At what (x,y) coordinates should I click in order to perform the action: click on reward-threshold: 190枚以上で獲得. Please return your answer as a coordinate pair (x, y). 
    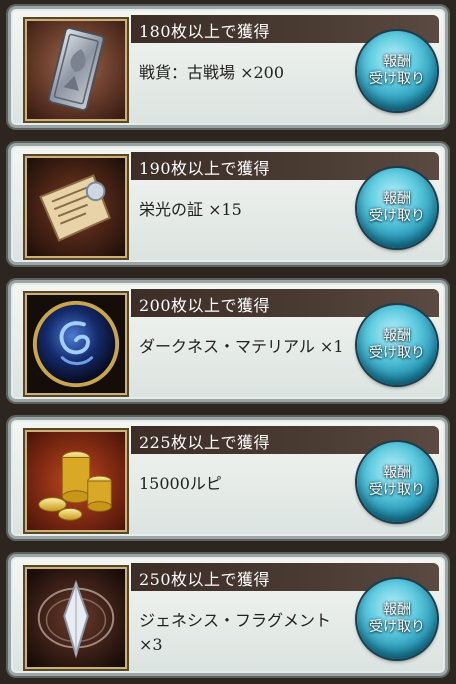
    Looking at the image, I should click on (205, 168).